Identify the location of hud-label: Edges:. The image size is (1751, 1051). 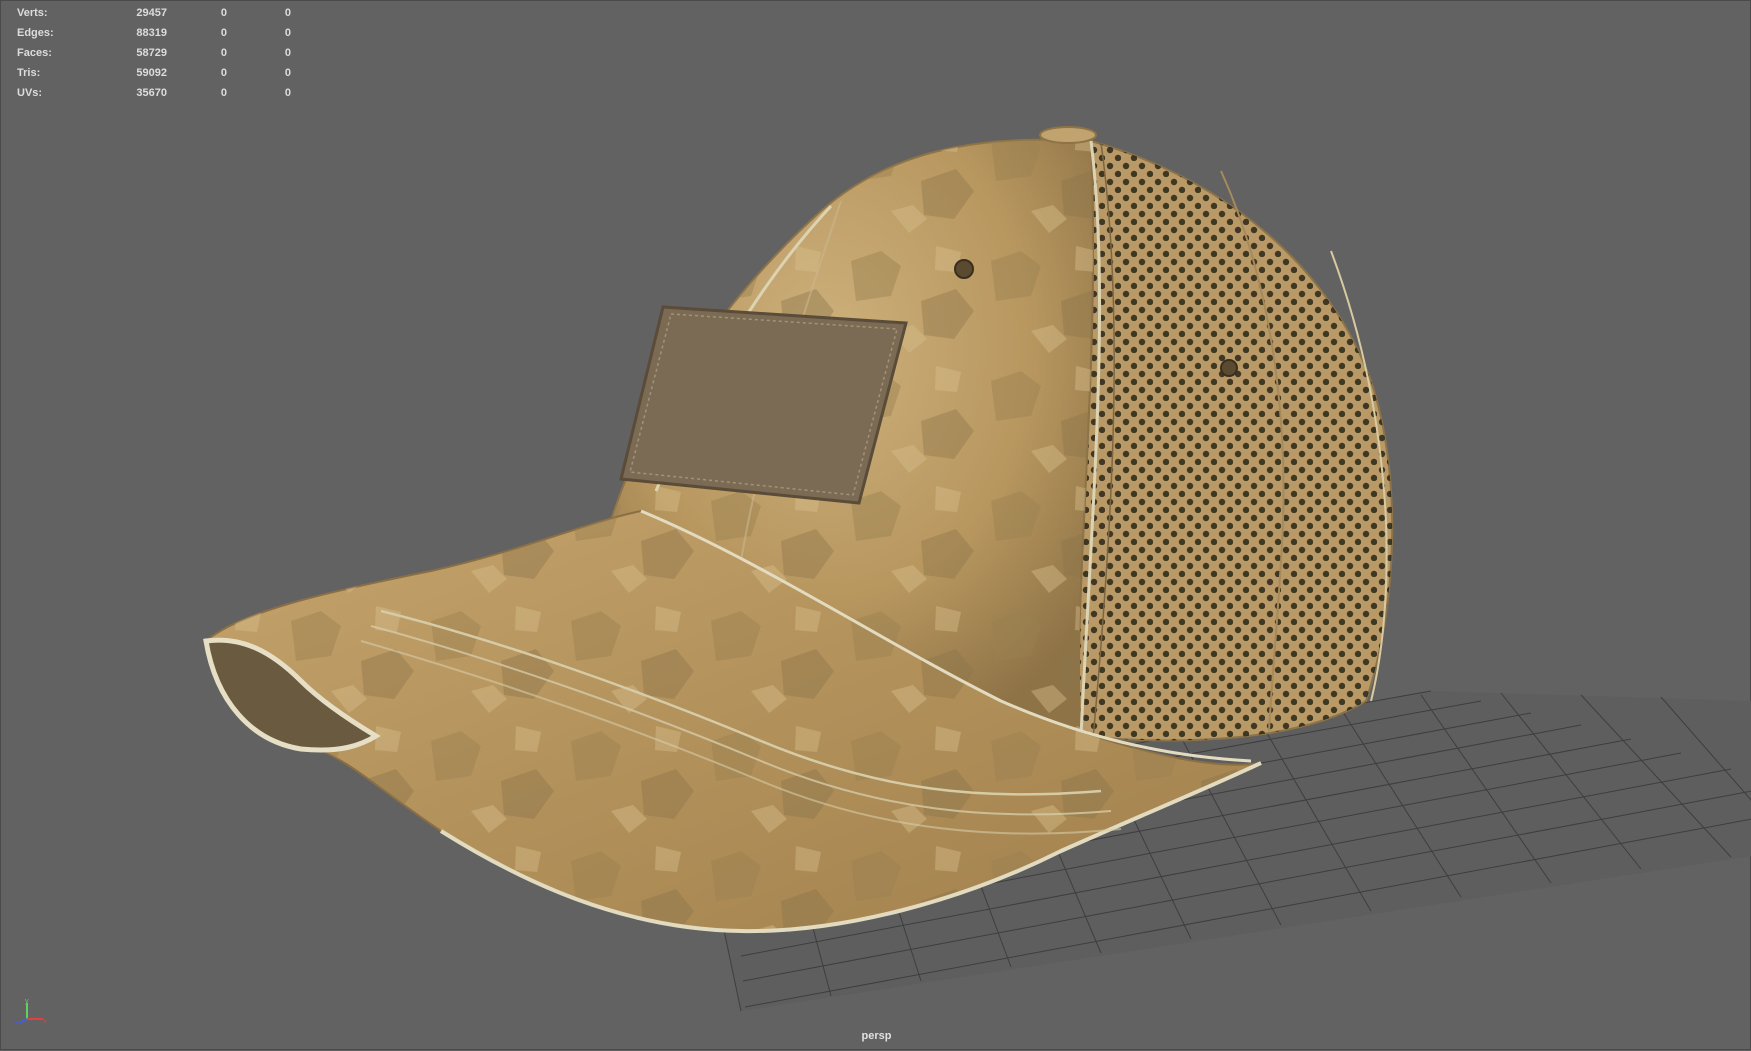
(35, 33).